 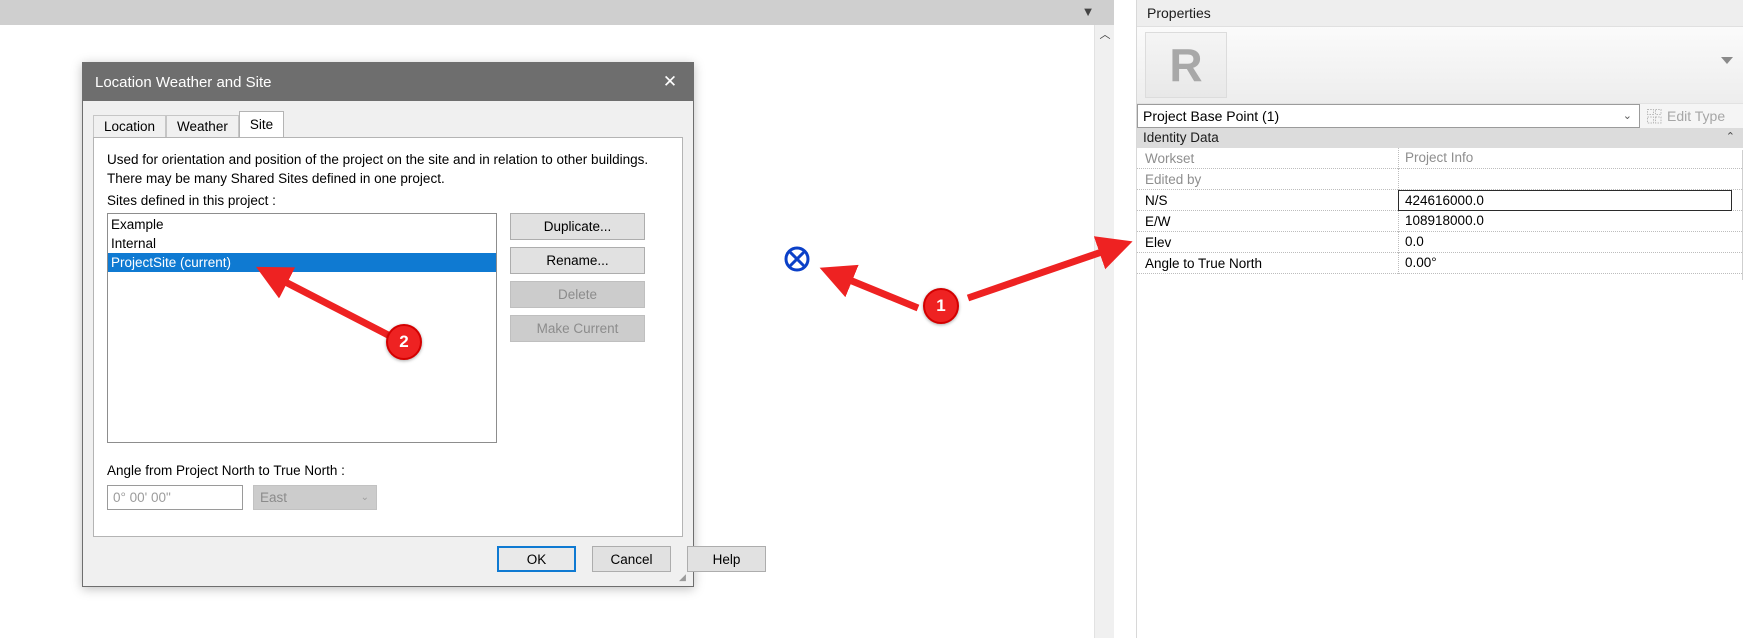 What do you see at coordinates (1104, 331) in the screenshot?
I see `canvas-vertical-scrollbar: ︿` at bounding box center [1104, 331].